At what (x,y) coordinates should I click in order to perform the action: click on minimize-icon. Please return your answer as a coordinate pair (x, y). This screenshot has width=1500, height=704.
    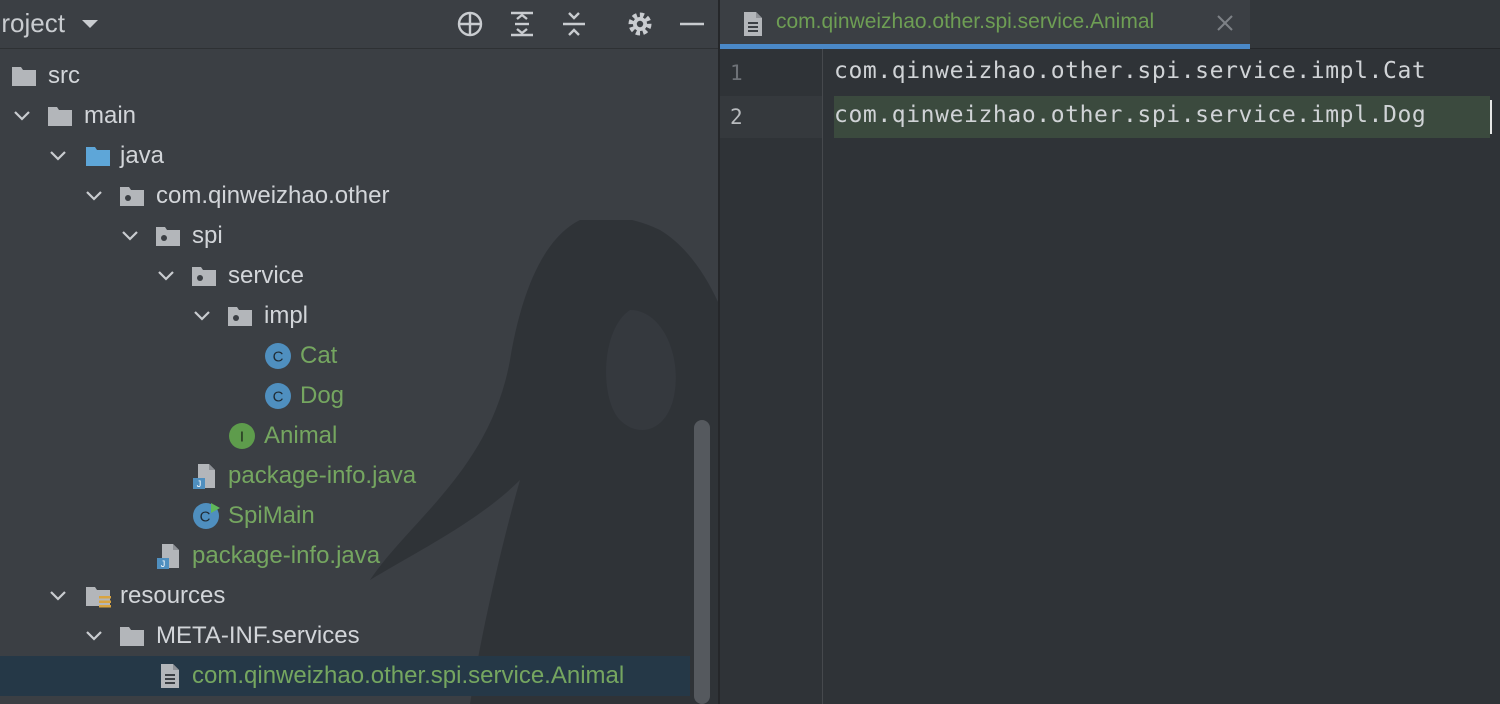
    Looking at the image, I should click on (692, 24).